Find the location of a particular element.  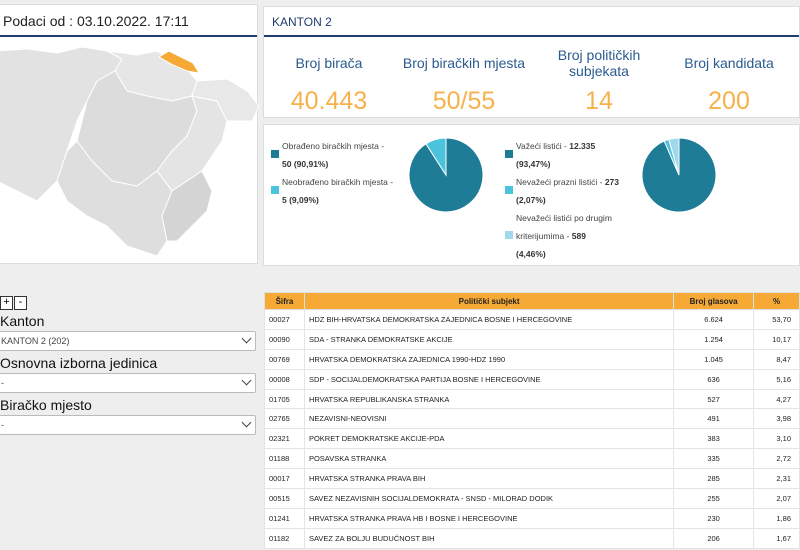

legend-other-pct: (4,46%) is located at coordinates (531, 254).